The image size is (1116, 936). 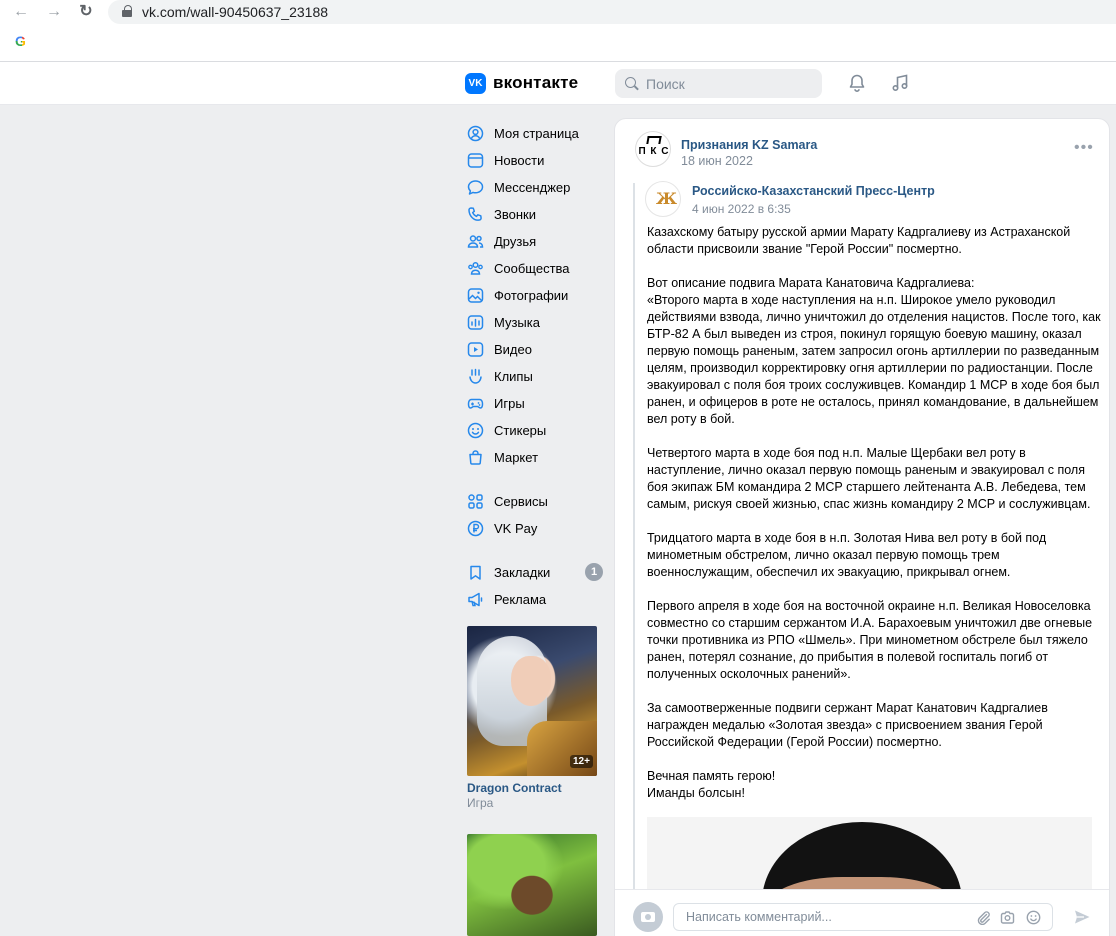 I want to click on phone-icon, so click(x=475, y=214).